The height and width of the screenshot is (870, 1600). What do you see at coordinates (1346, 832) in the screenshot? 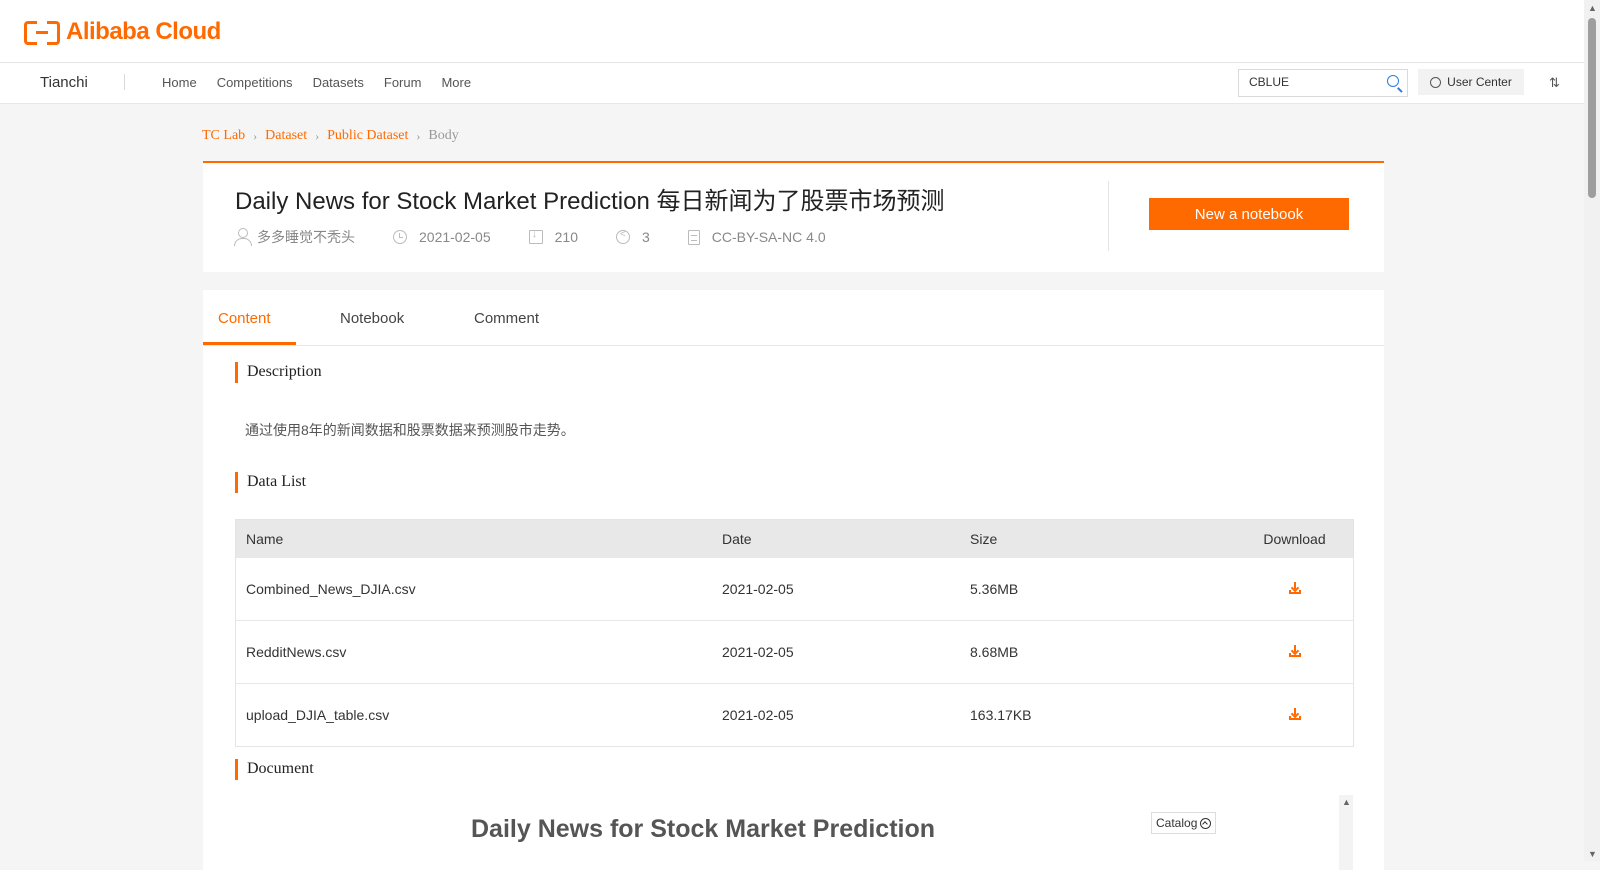
I see `document-scrollbar: ▲` at bounding box center [1346, 832].